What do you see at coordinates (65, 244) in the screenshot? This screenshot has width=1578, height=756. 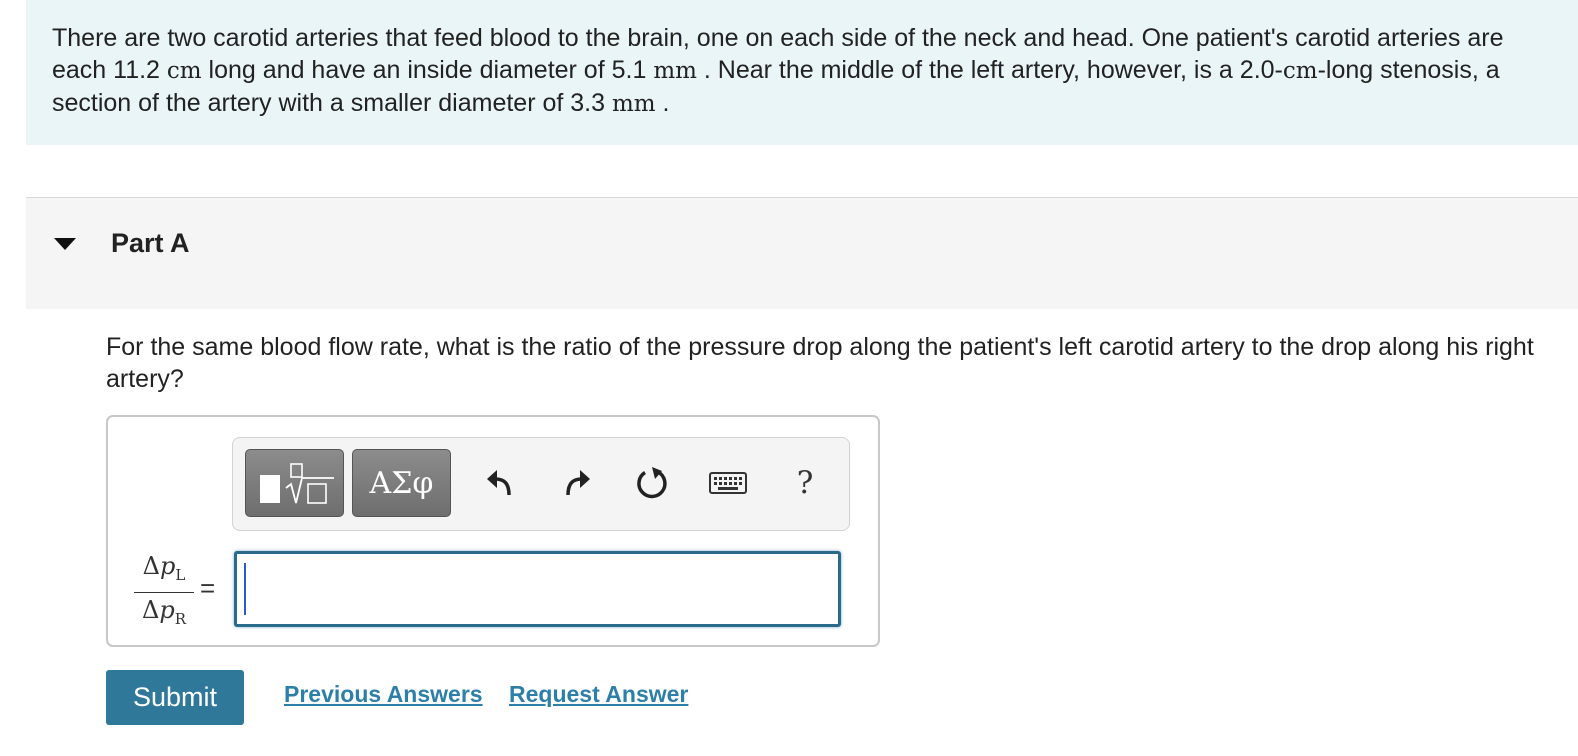 I see `collapse-caret-icon` at bounding box center [65, 244].